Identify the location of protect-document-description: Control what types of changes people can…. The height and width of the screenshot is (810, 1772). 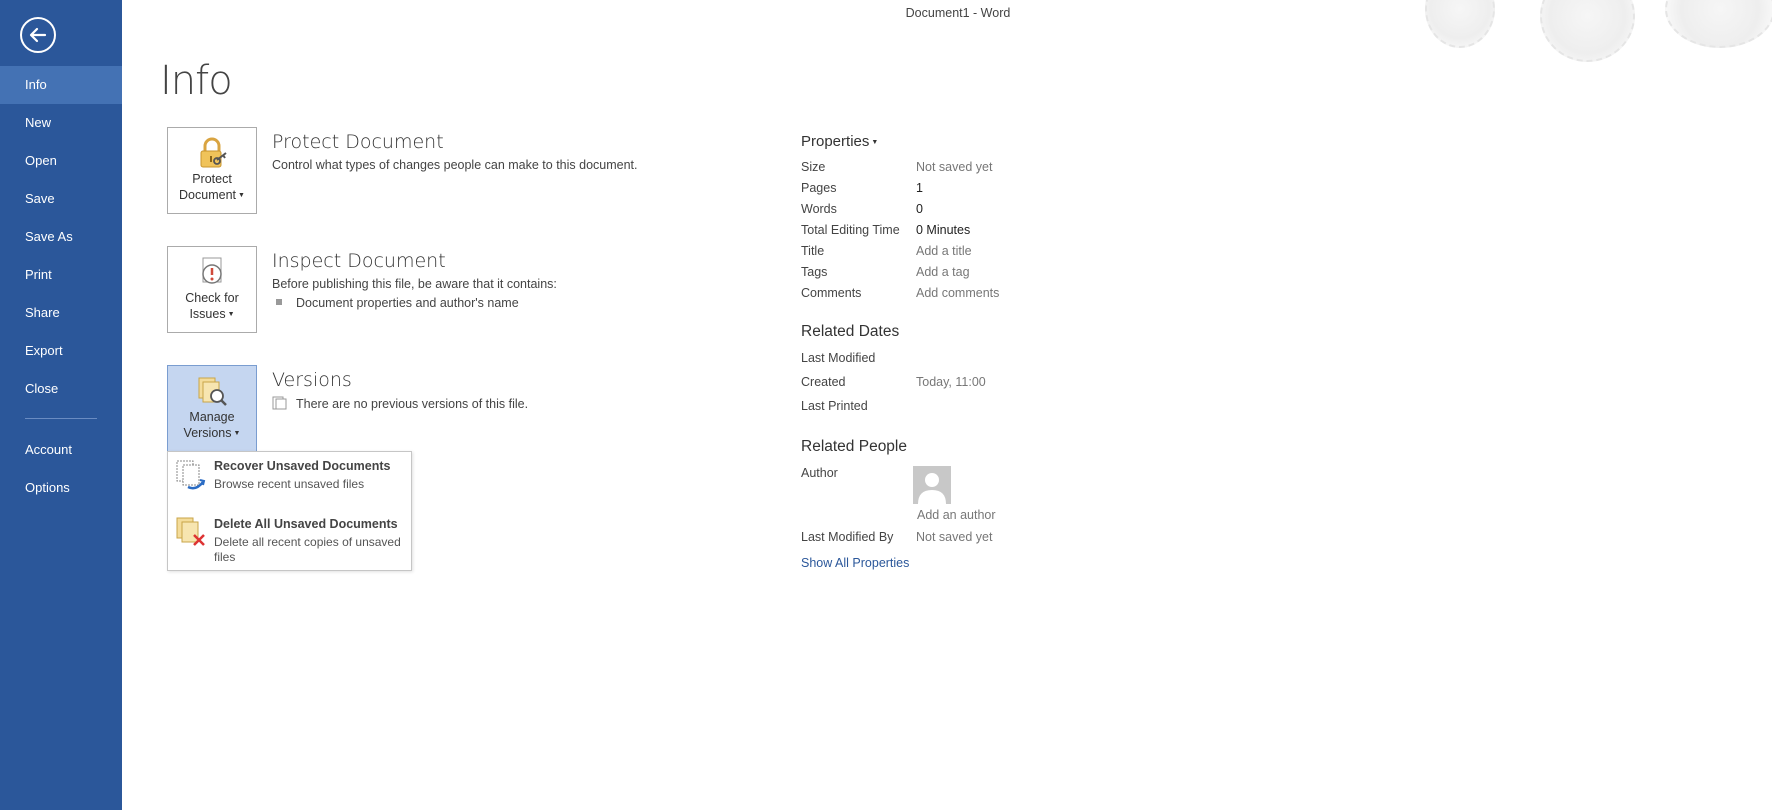
(455, 165).